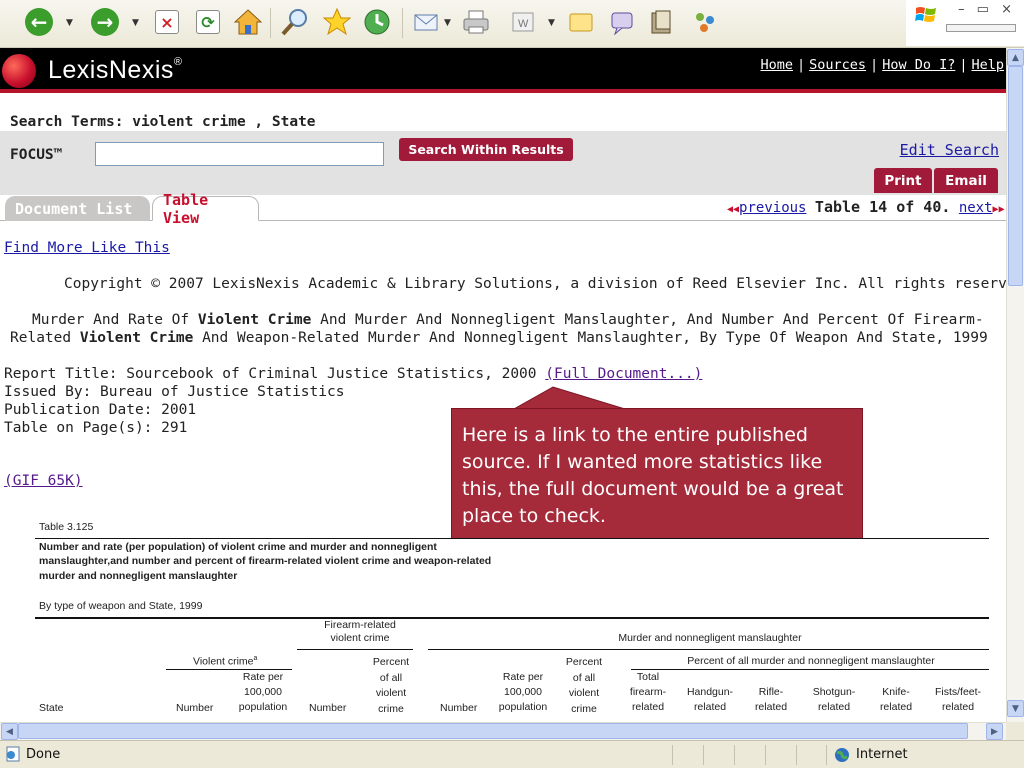 The image size is (1024, 768). Describe the element at coordinates (512, 754) in the screenshot. I see `status-bar: Done Internet` at that location.